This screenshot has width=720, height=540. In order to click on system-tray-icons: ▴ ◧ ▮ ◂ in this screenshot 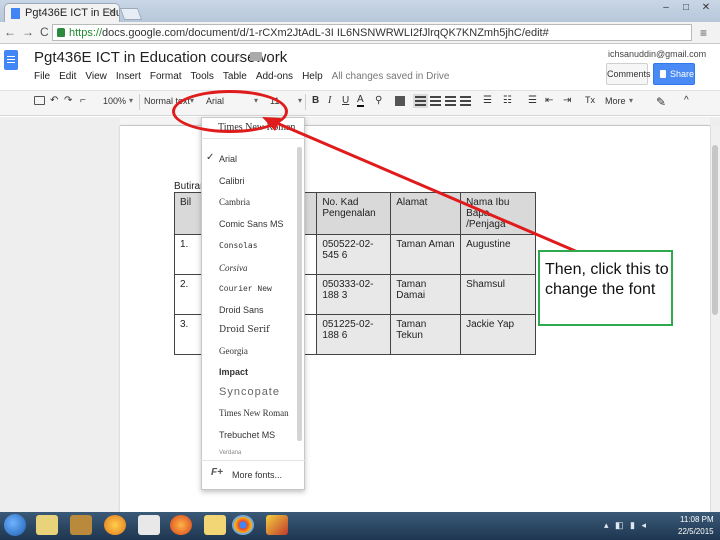, I will do `click(626, 525)`.